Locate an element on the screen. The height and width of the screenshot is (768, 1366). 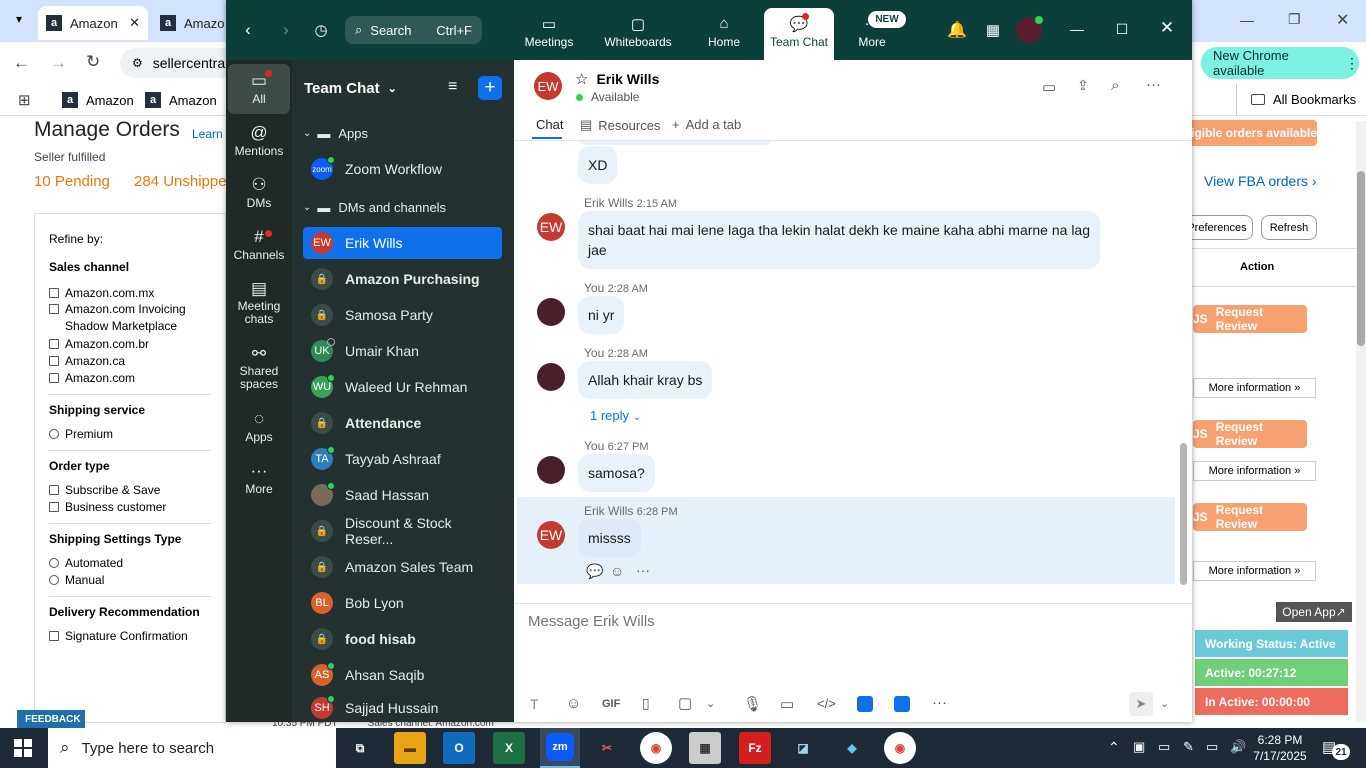
list-item-food-hisab: 🔒 food hisab is located at coordinates (402, 639).